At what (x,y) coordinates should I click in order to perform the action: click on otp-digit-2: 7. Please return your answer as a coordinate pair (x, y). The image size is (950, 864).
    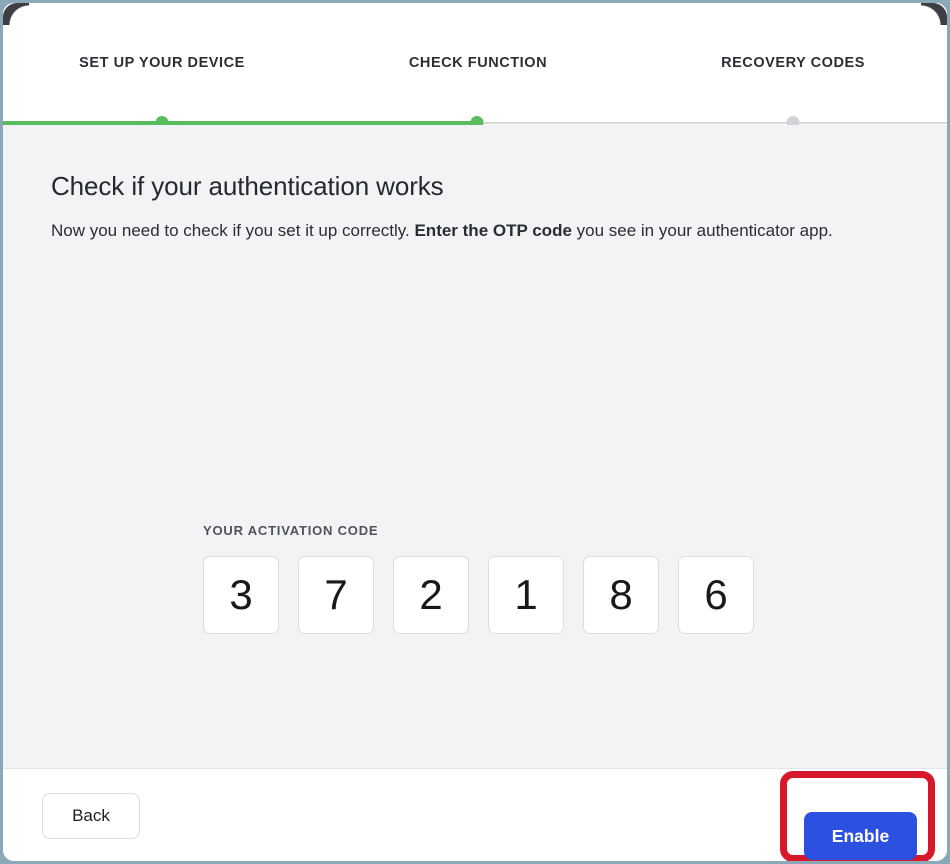
    Looking at the image, I should click on (336, 595).